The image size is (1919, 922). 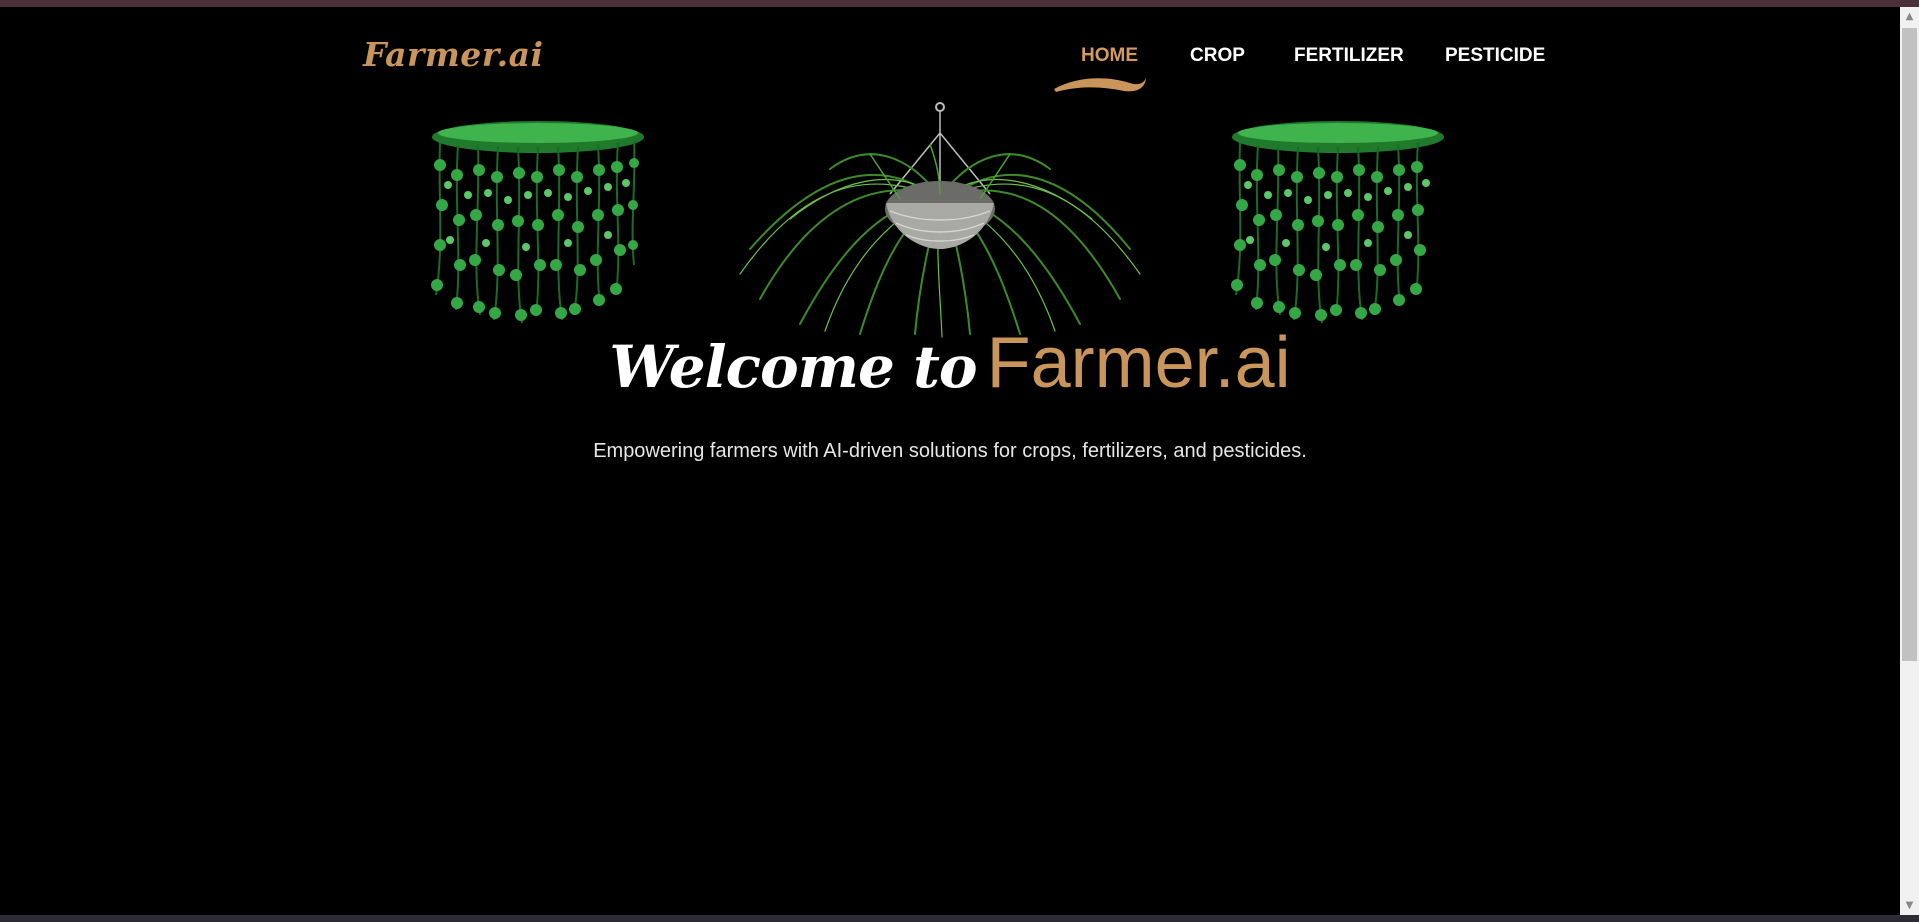 What do you see at coordinates (1138, 363) in the screenshot?
I see `hero-brand-text: Farmer.ai` at bounding box center [1138, 363].